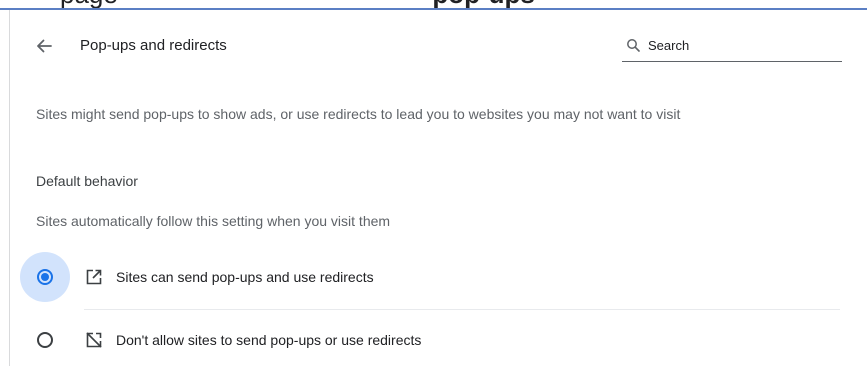  What do you see at coordinates (87, 181) in the screenshot?
I see `default-behavior-heading: Default behavior` at bounding box center [87, 181].